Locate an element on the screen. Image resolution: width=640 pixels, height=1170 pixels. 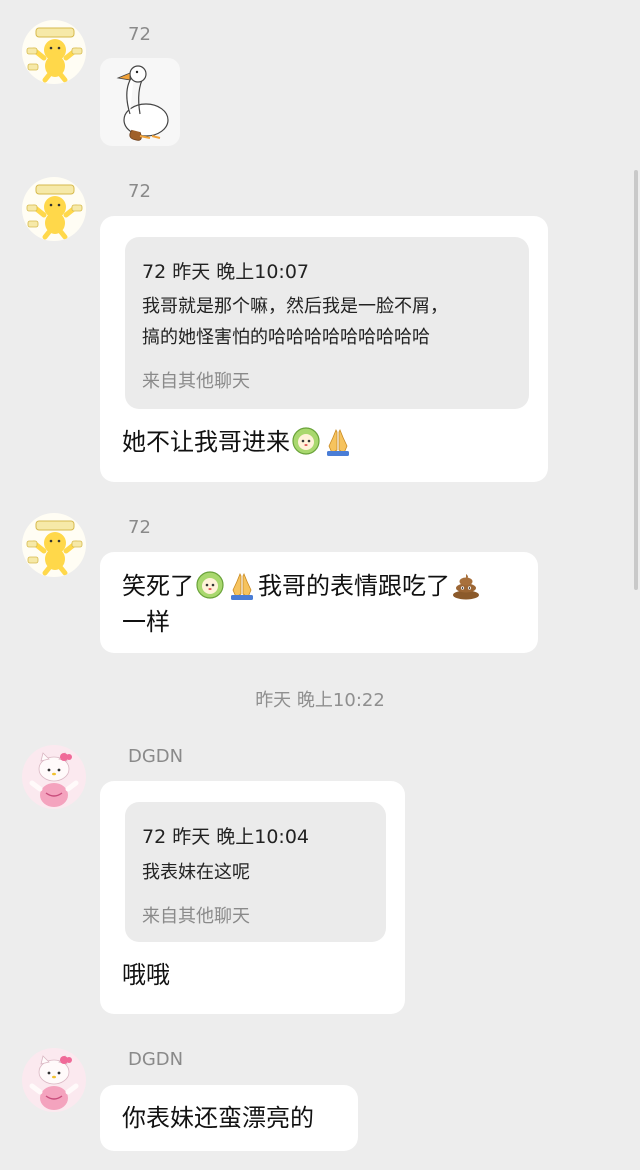
message-text-part: 我哥的表情跟吃了 is located at coordinates (354, 586).